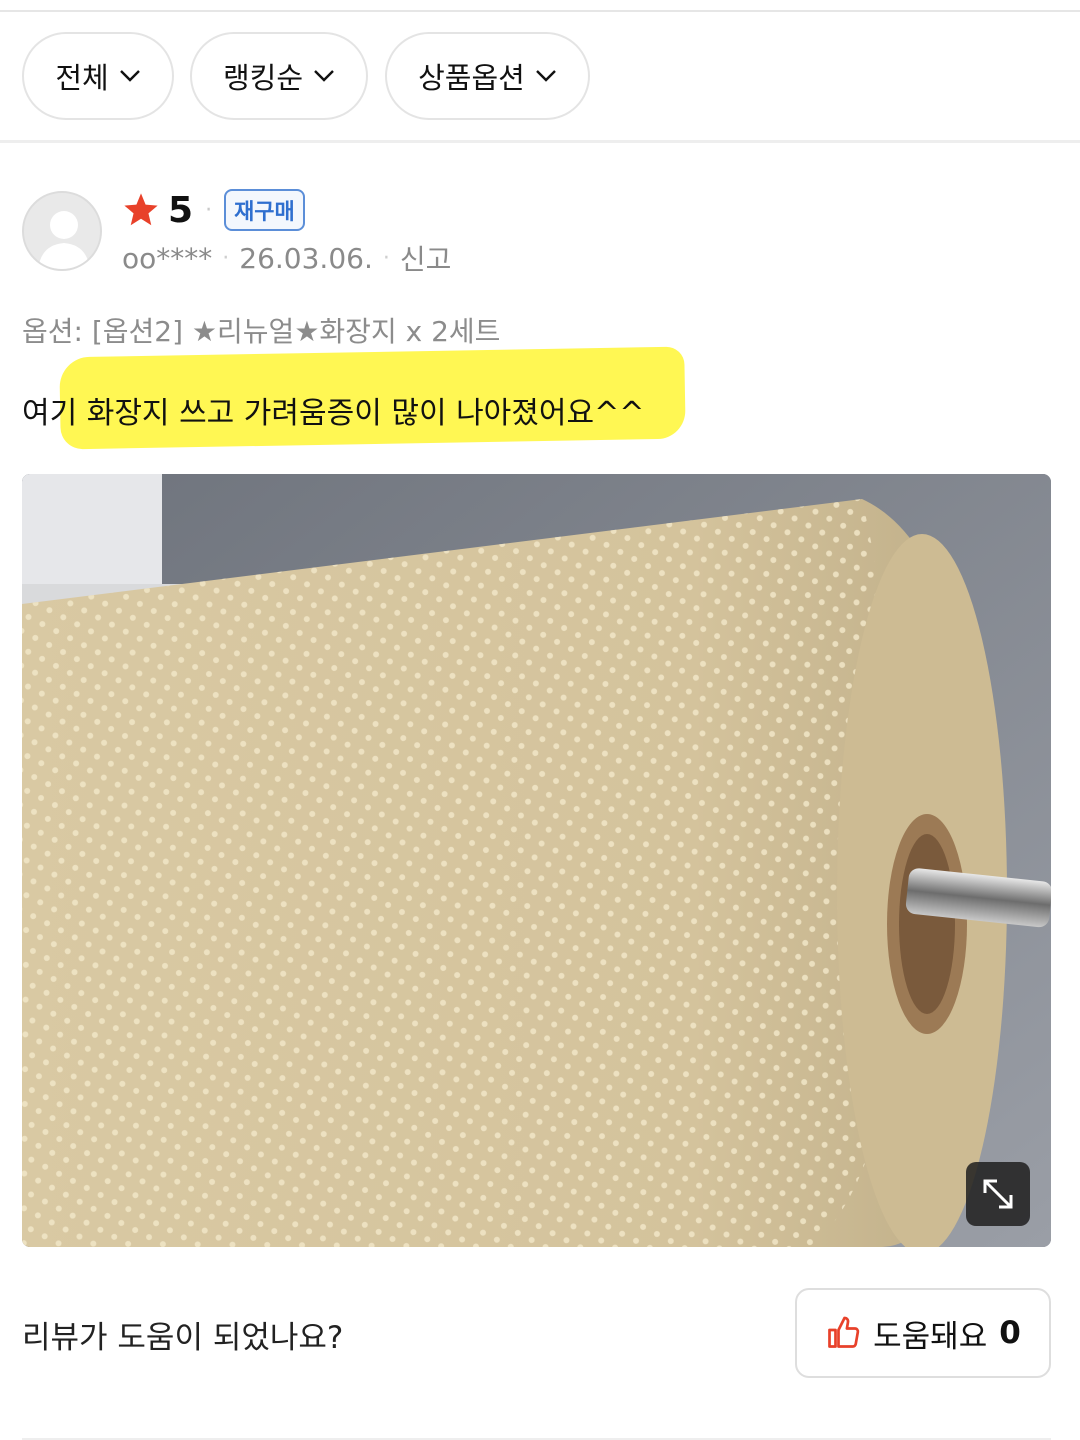 Image resolution: width=1080 pixels, height=1440 pixels. I want to click on user-silhouette-icon, so click(64, 240).